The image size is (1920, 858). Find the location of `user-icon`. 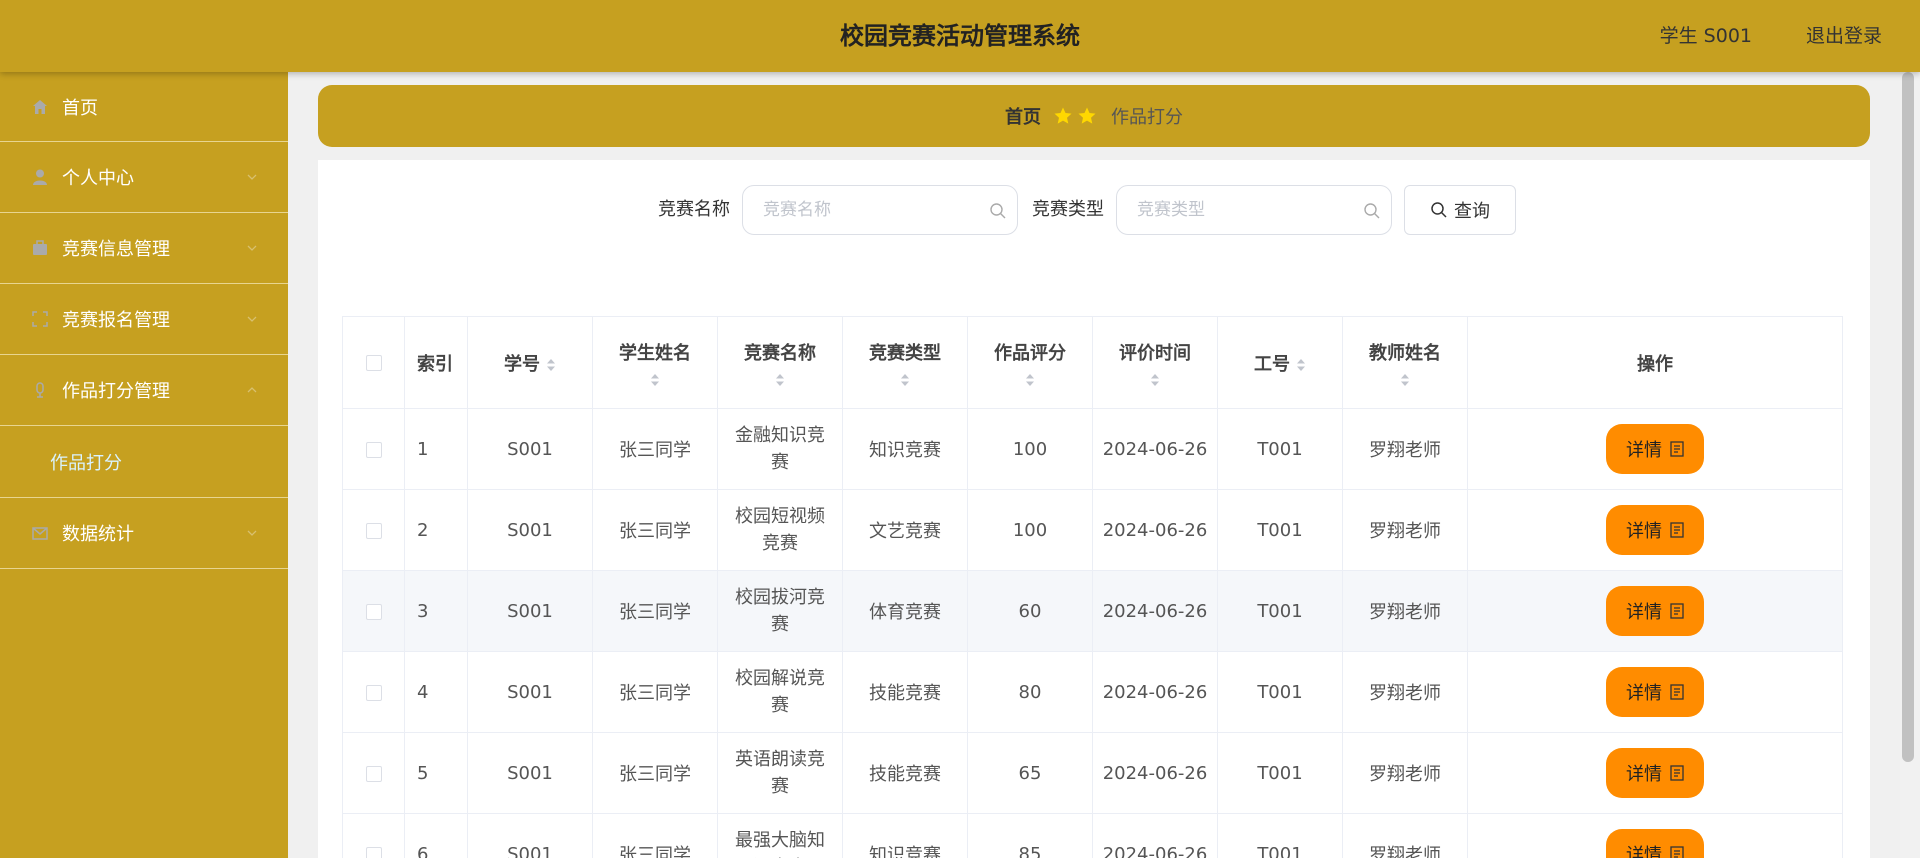

user-icon is located at coordinates (40, 177).